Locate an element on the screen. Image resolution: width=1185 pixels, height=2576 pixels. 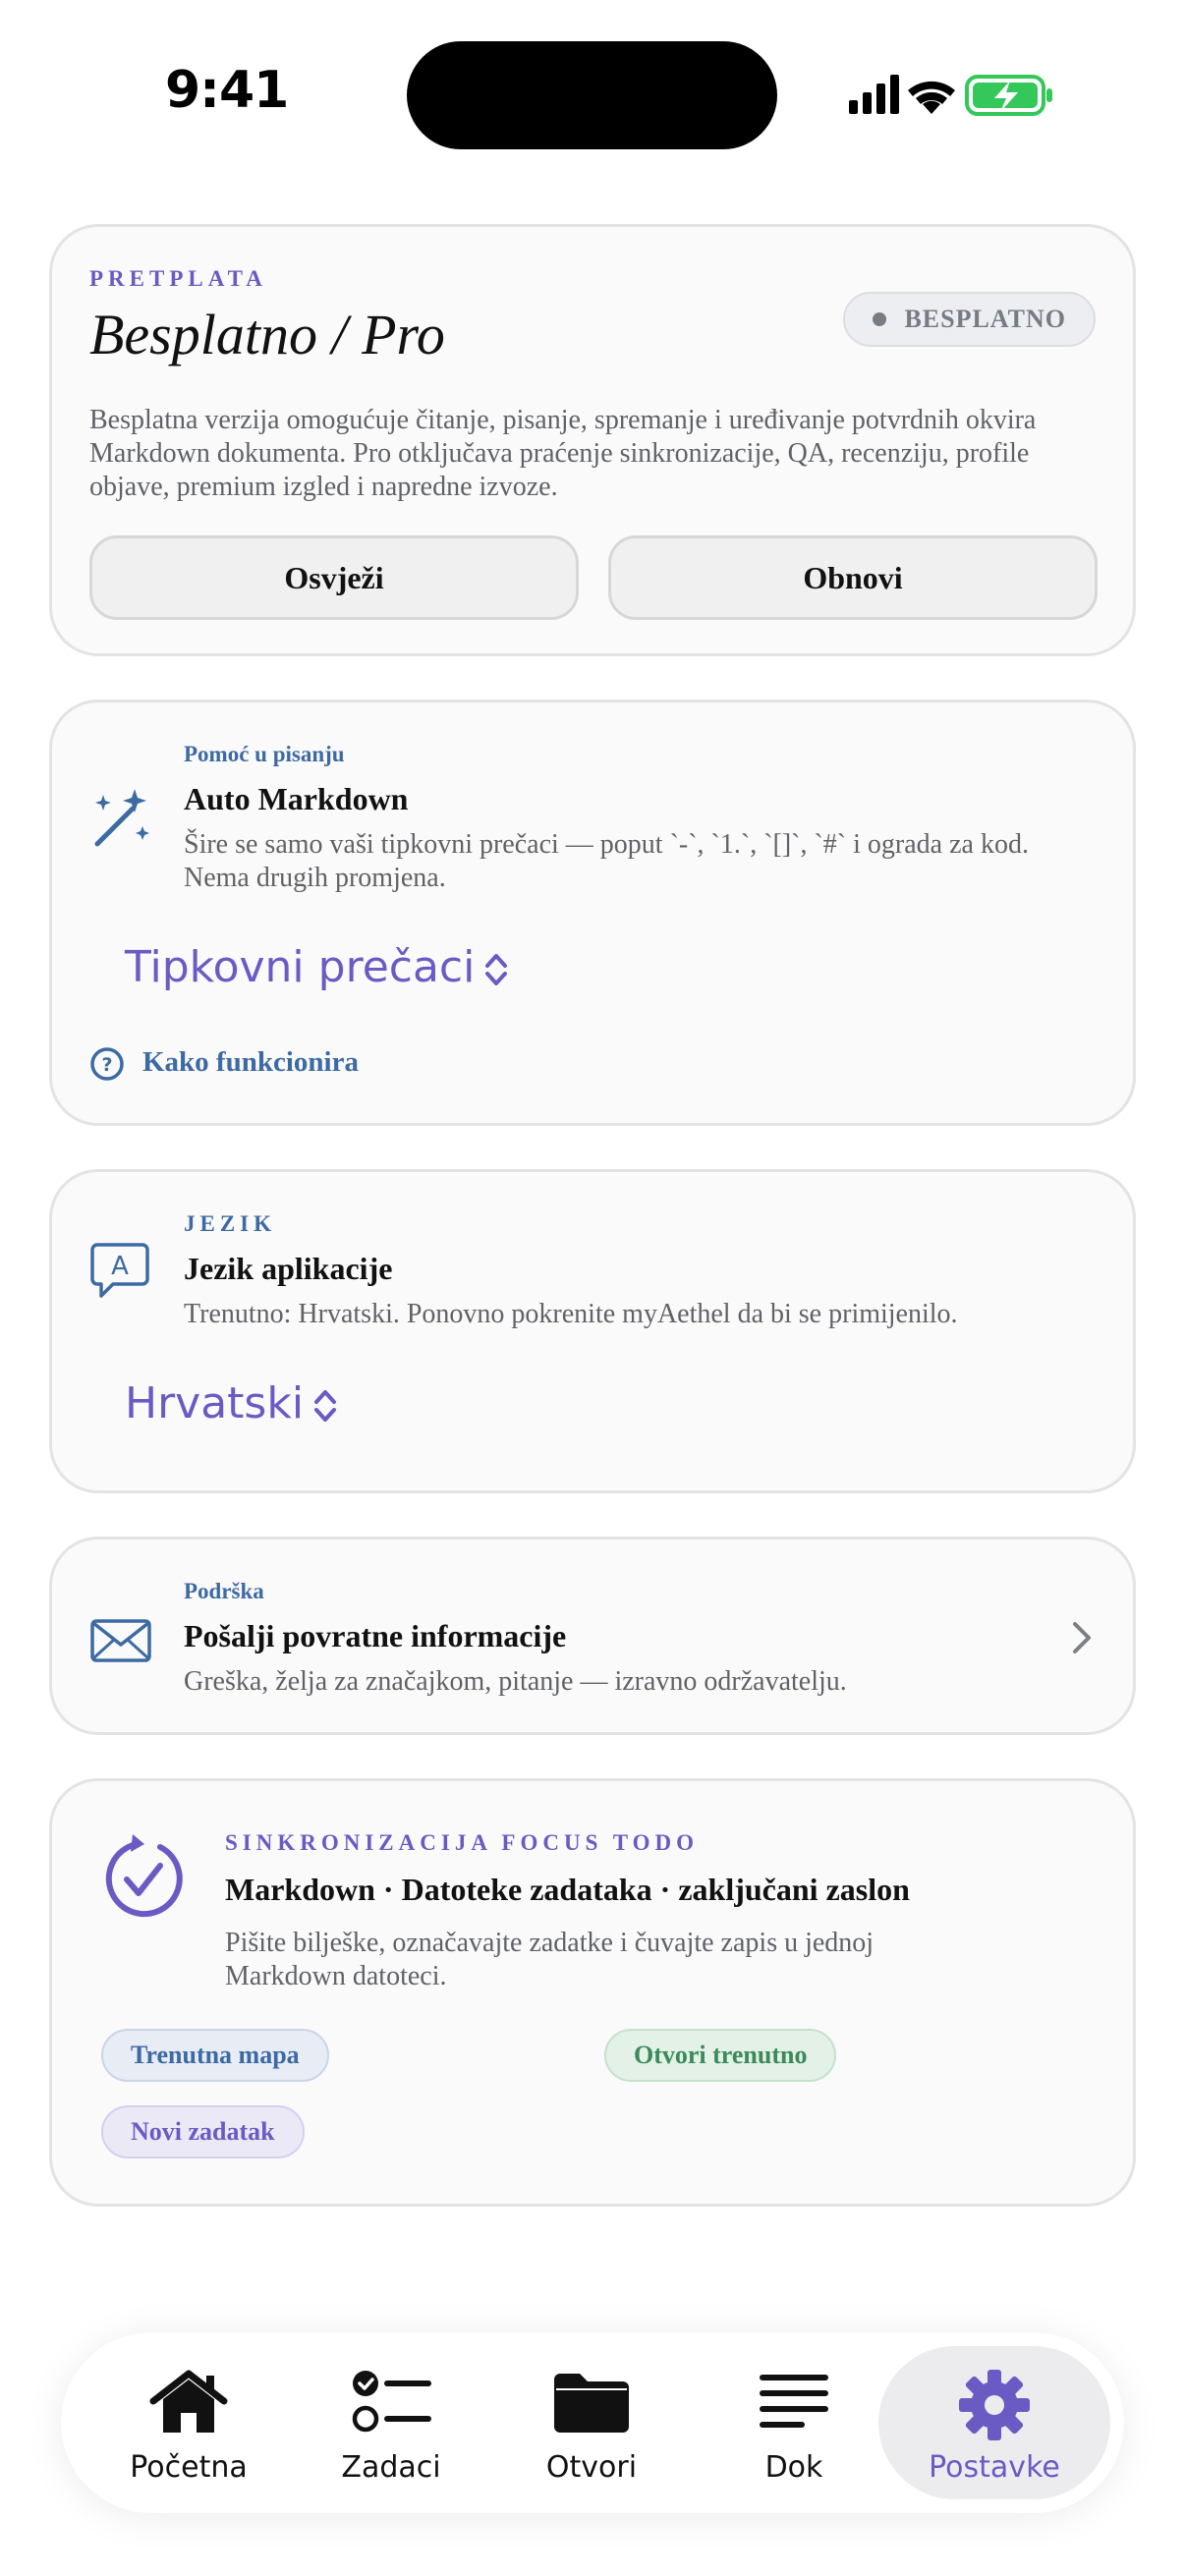
subscription-eyebrow: PRETPLATA is located at coordinates (178, 278).